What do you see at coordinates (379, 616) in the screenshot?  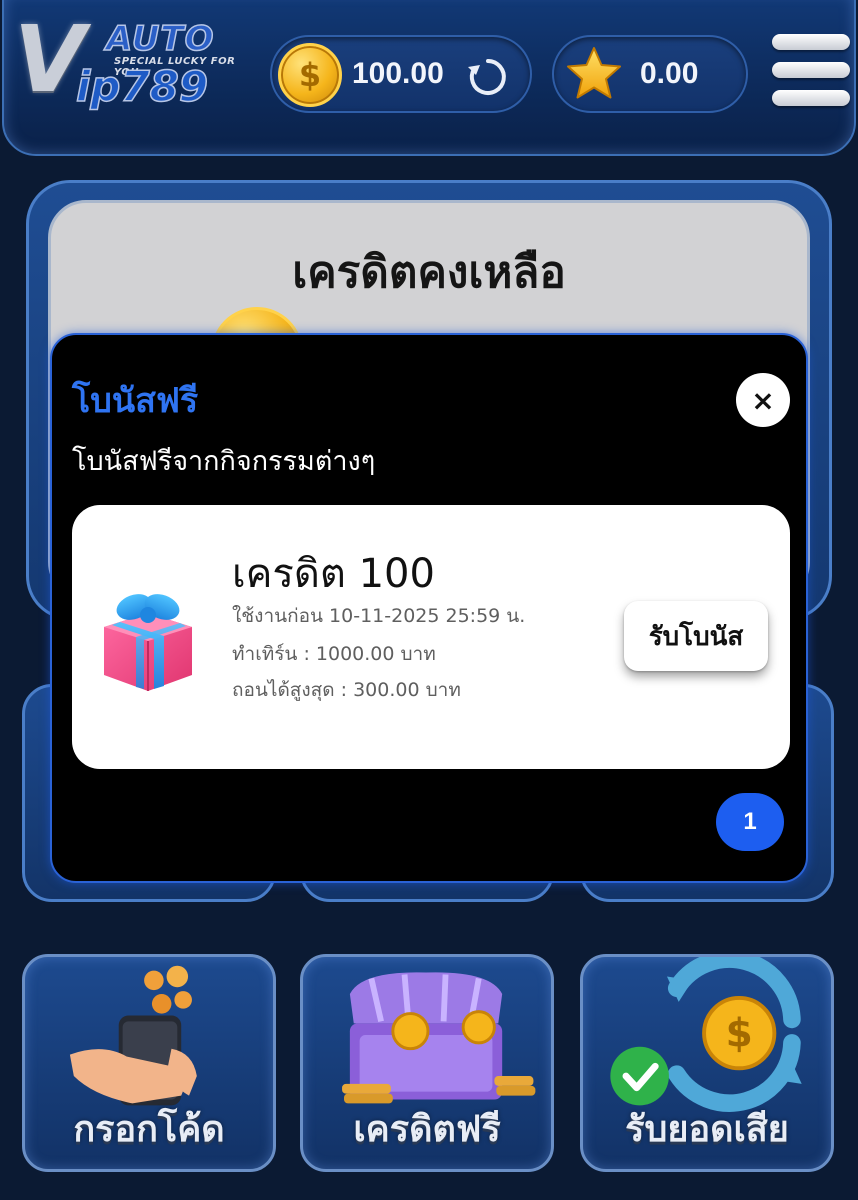 I see `bonus-expiry: ใช้งานก่อน 10-11-2025 25:59 น.` at bounding box center [379, 616].